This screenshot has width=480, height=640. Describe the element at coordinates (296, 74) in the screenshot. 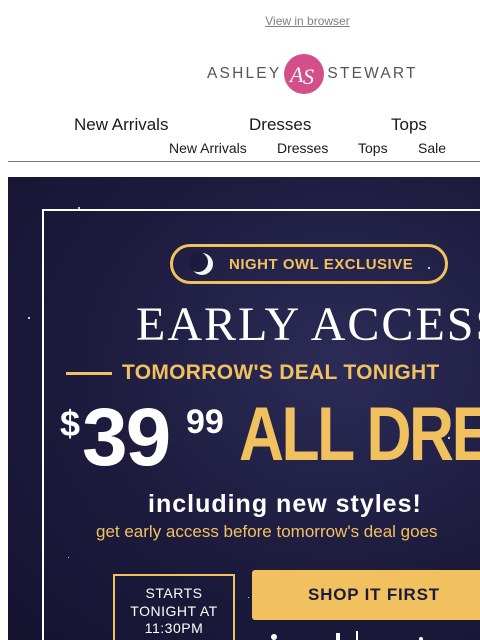

I see `svg-text: A` at that location.